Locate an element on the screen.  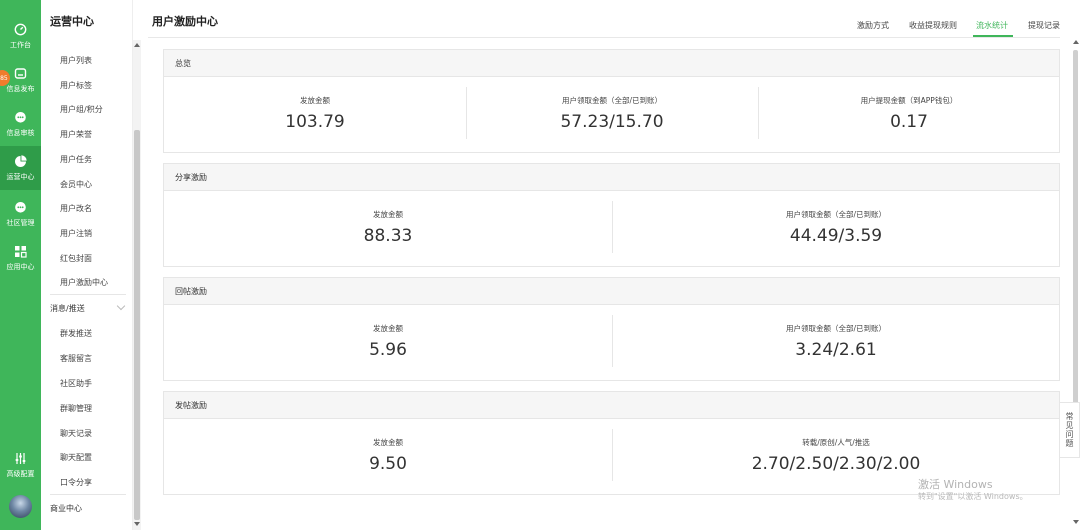
tab-withdrawal-rules: 收益提现规则 is located at coordinates (933, 25).